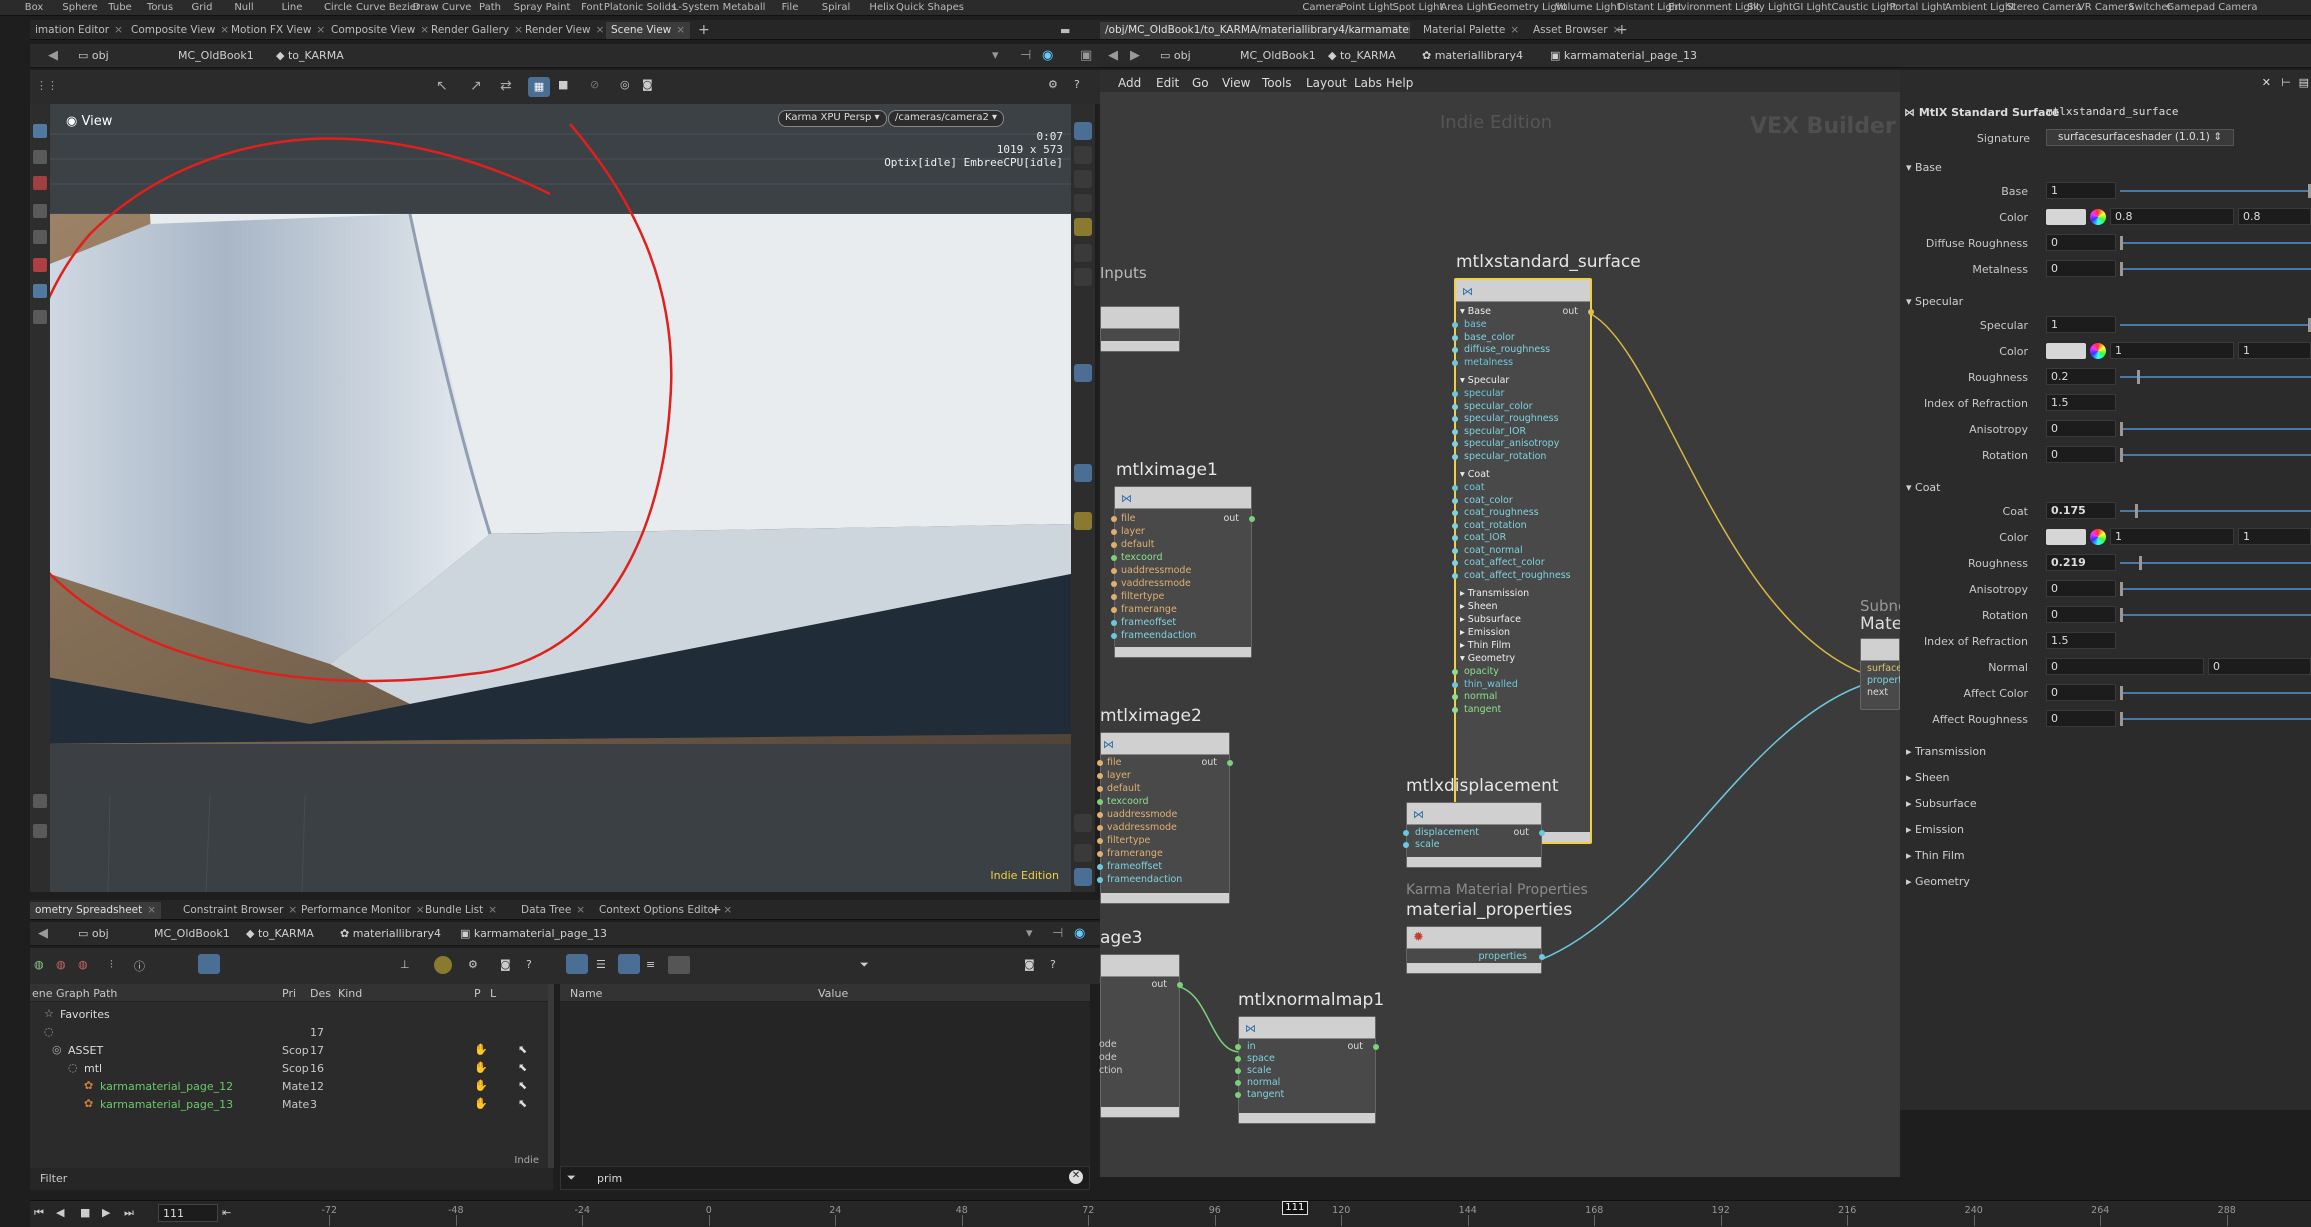  I want to click on vector-field: 0, so click(2125, 666).